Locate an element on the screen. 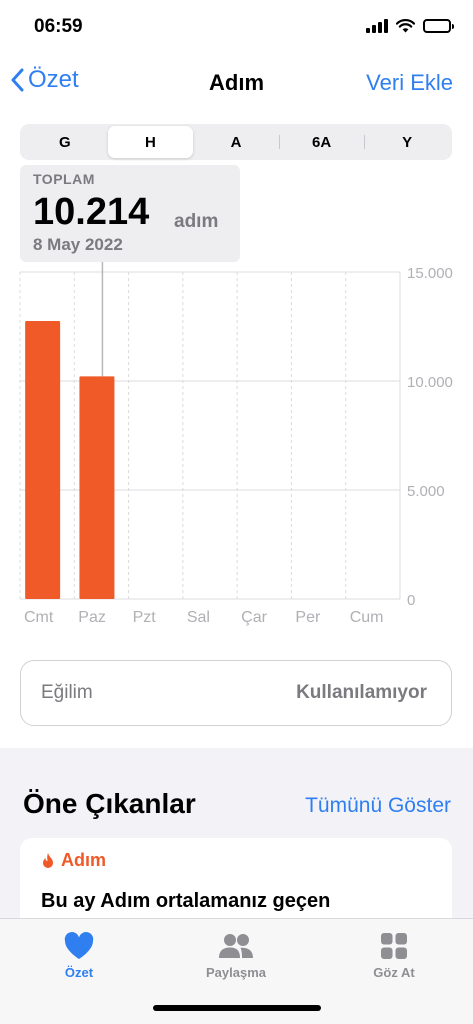 This screenshot has height=1024, width=473. selected-date: 8 May 2022 is located at coordinates (78, 244).